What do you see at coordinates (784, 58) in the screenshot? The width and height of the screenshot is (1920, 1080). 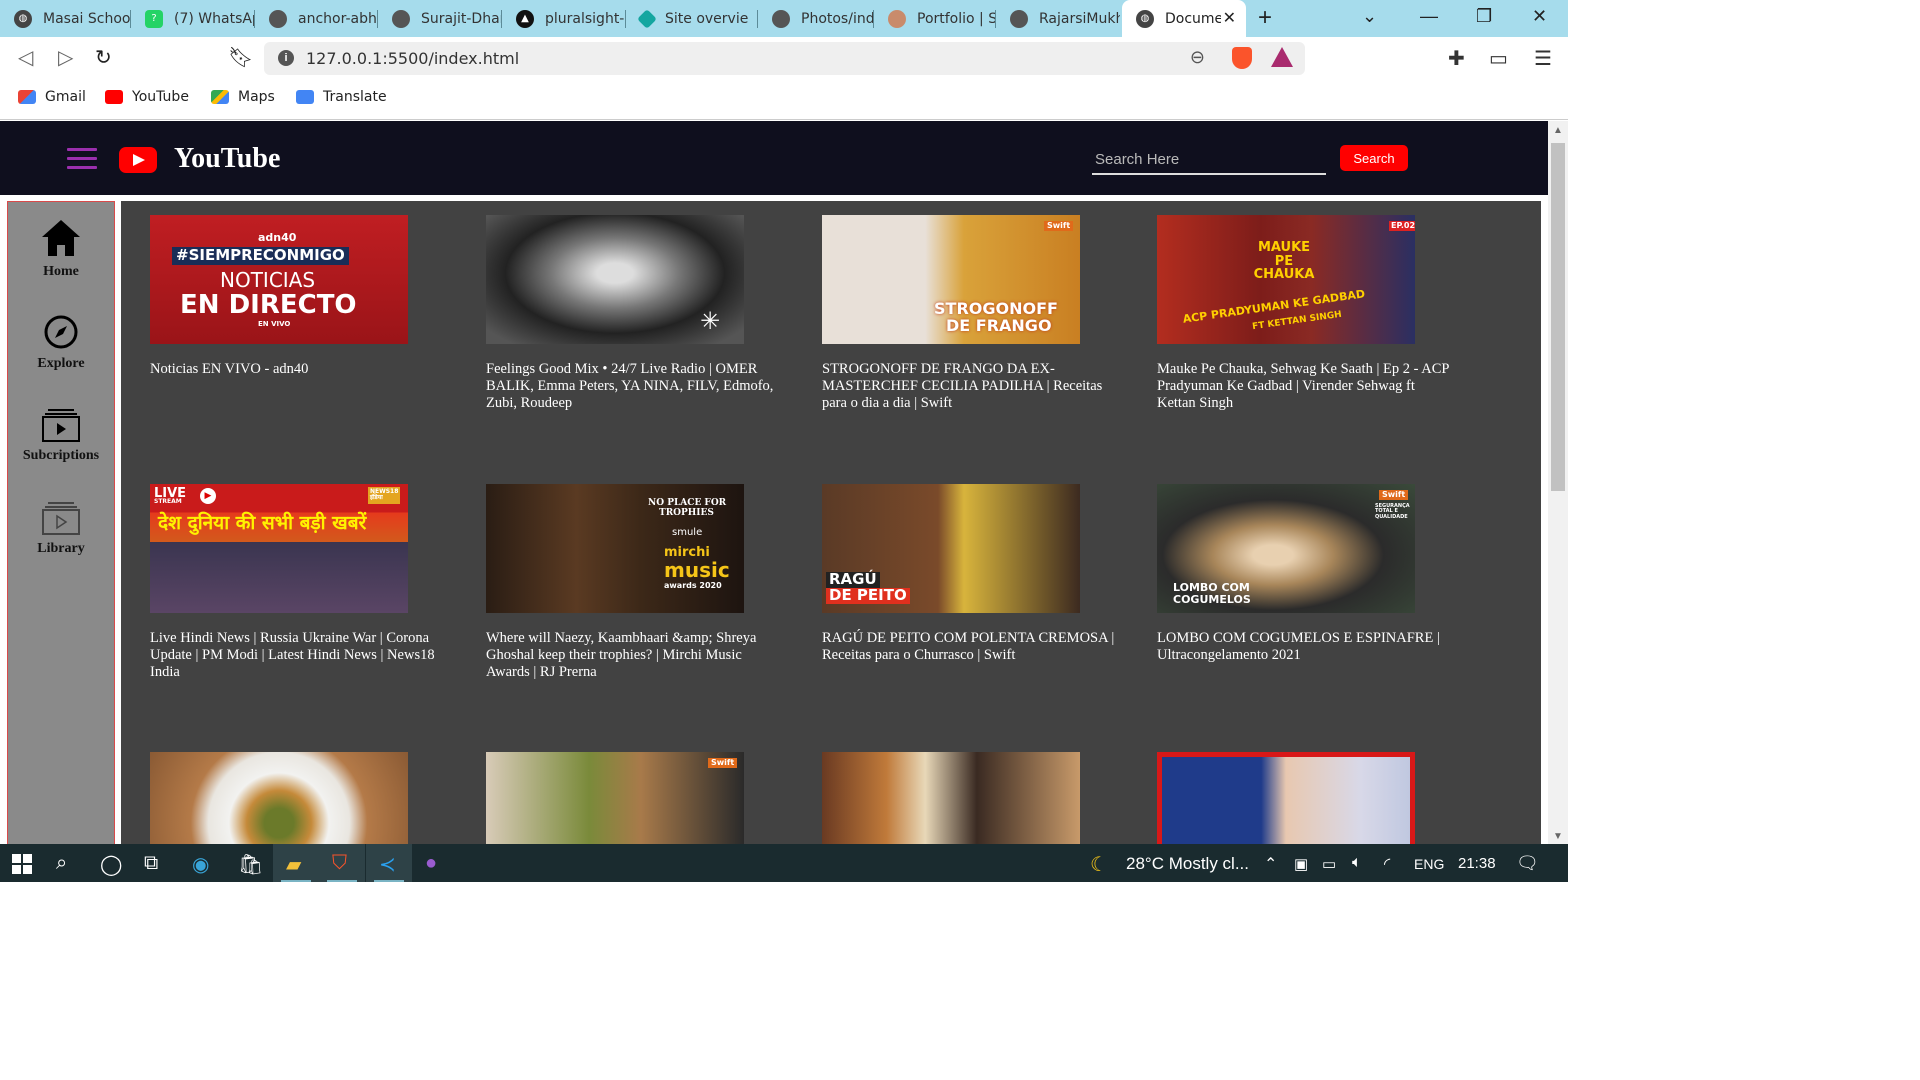 I see `address-bar: i 127.0.0.1:5500/index.html ⊖` at bounding box center [784, 58].